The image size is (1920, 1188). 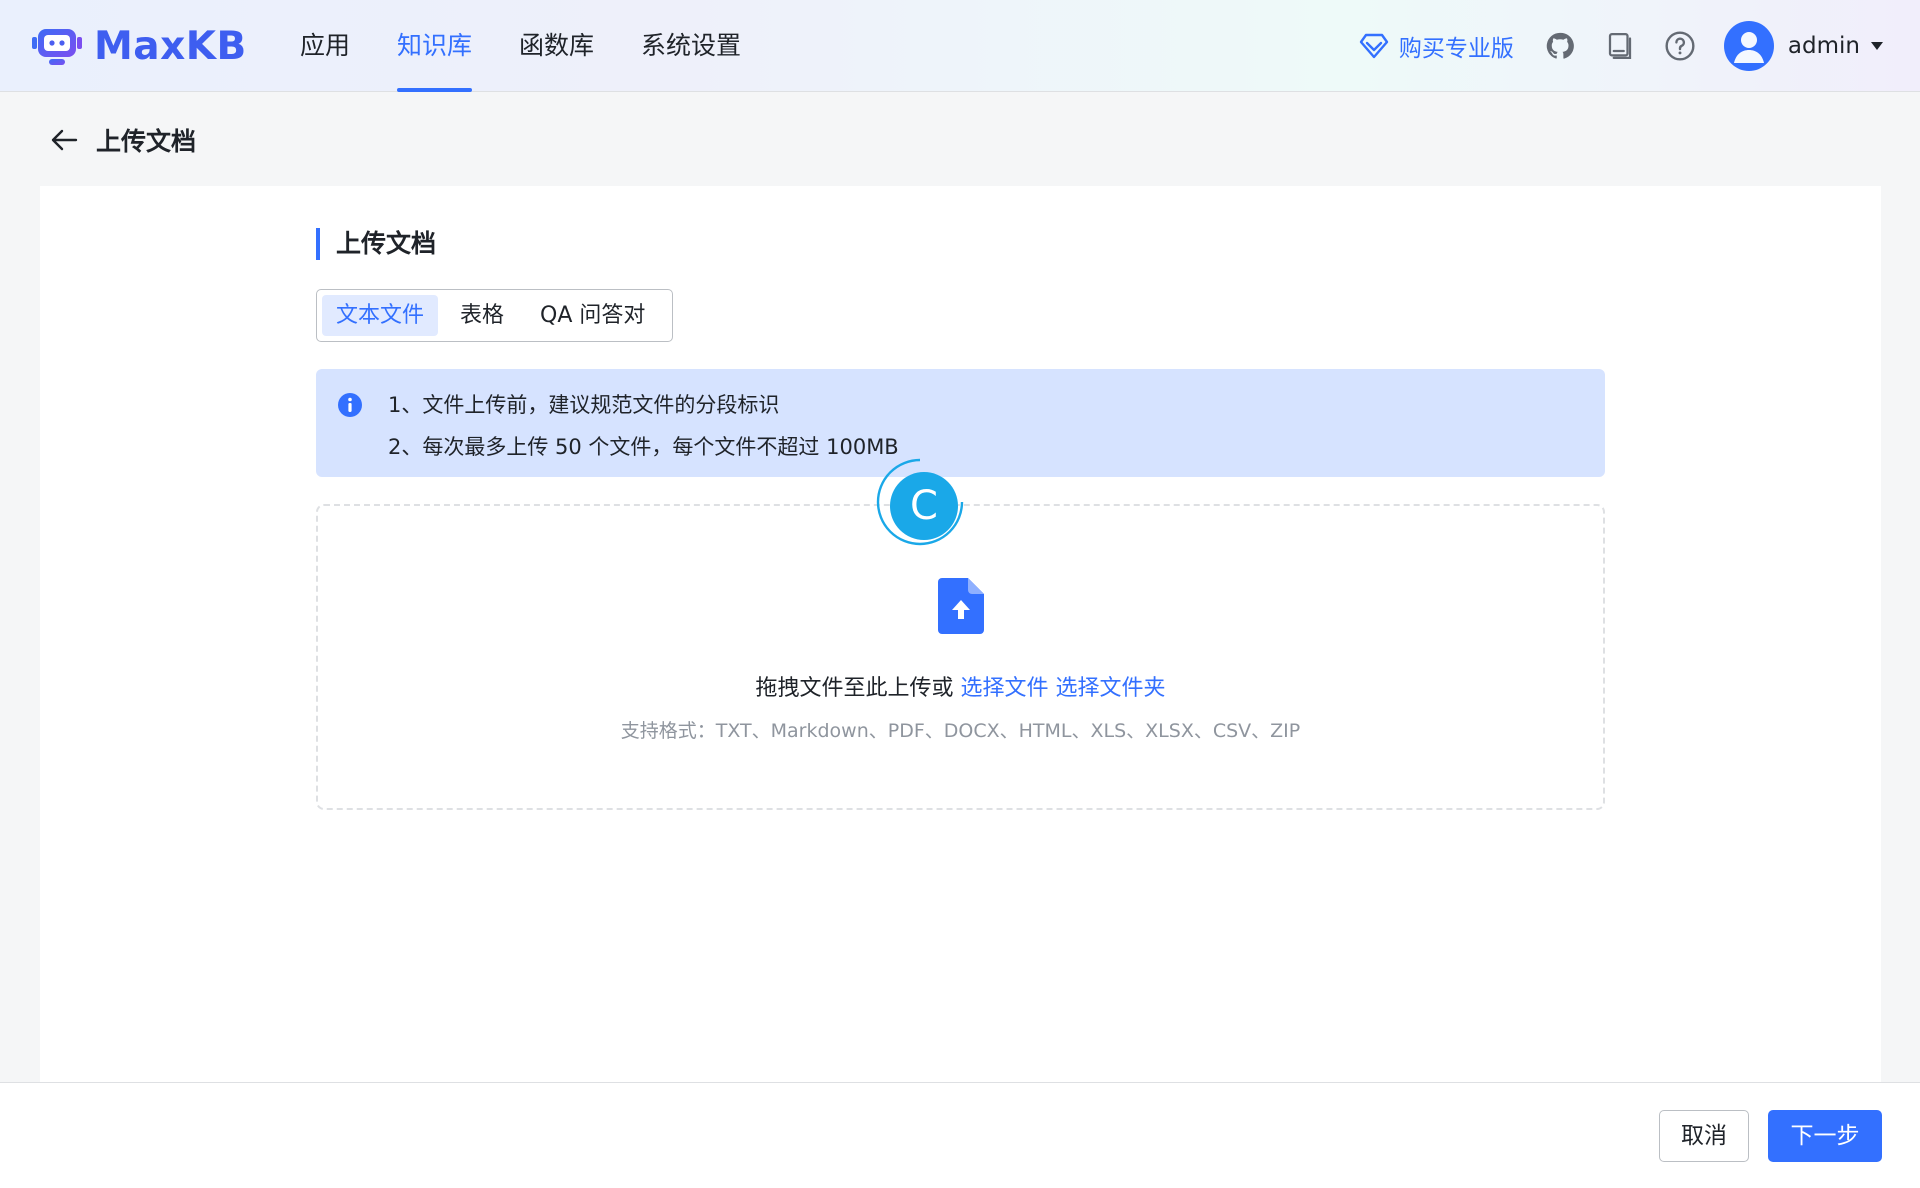 I want to click on github-icon, so click(x=1560, y=45).